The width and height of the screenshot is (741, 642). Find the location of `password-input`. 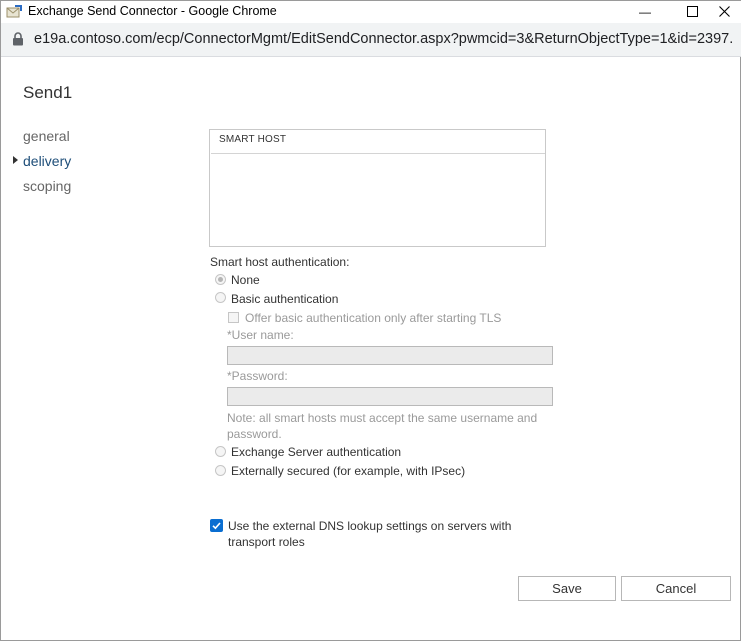

password-input is located at coordinates (390, 396).